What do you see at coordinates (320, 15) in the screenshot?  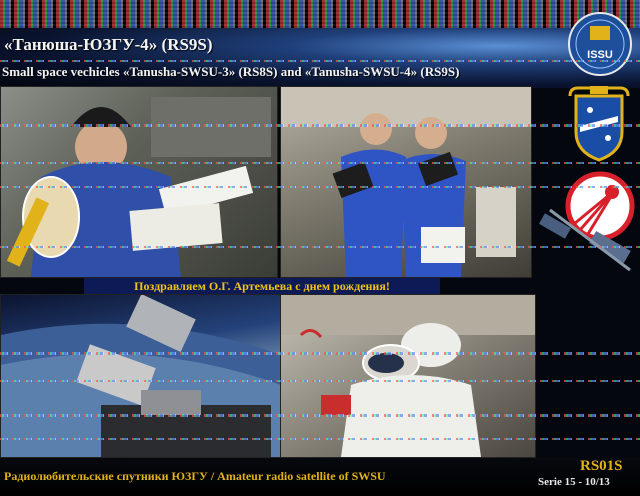 I see `signal-noise-top` at bounding box center [320, 15].